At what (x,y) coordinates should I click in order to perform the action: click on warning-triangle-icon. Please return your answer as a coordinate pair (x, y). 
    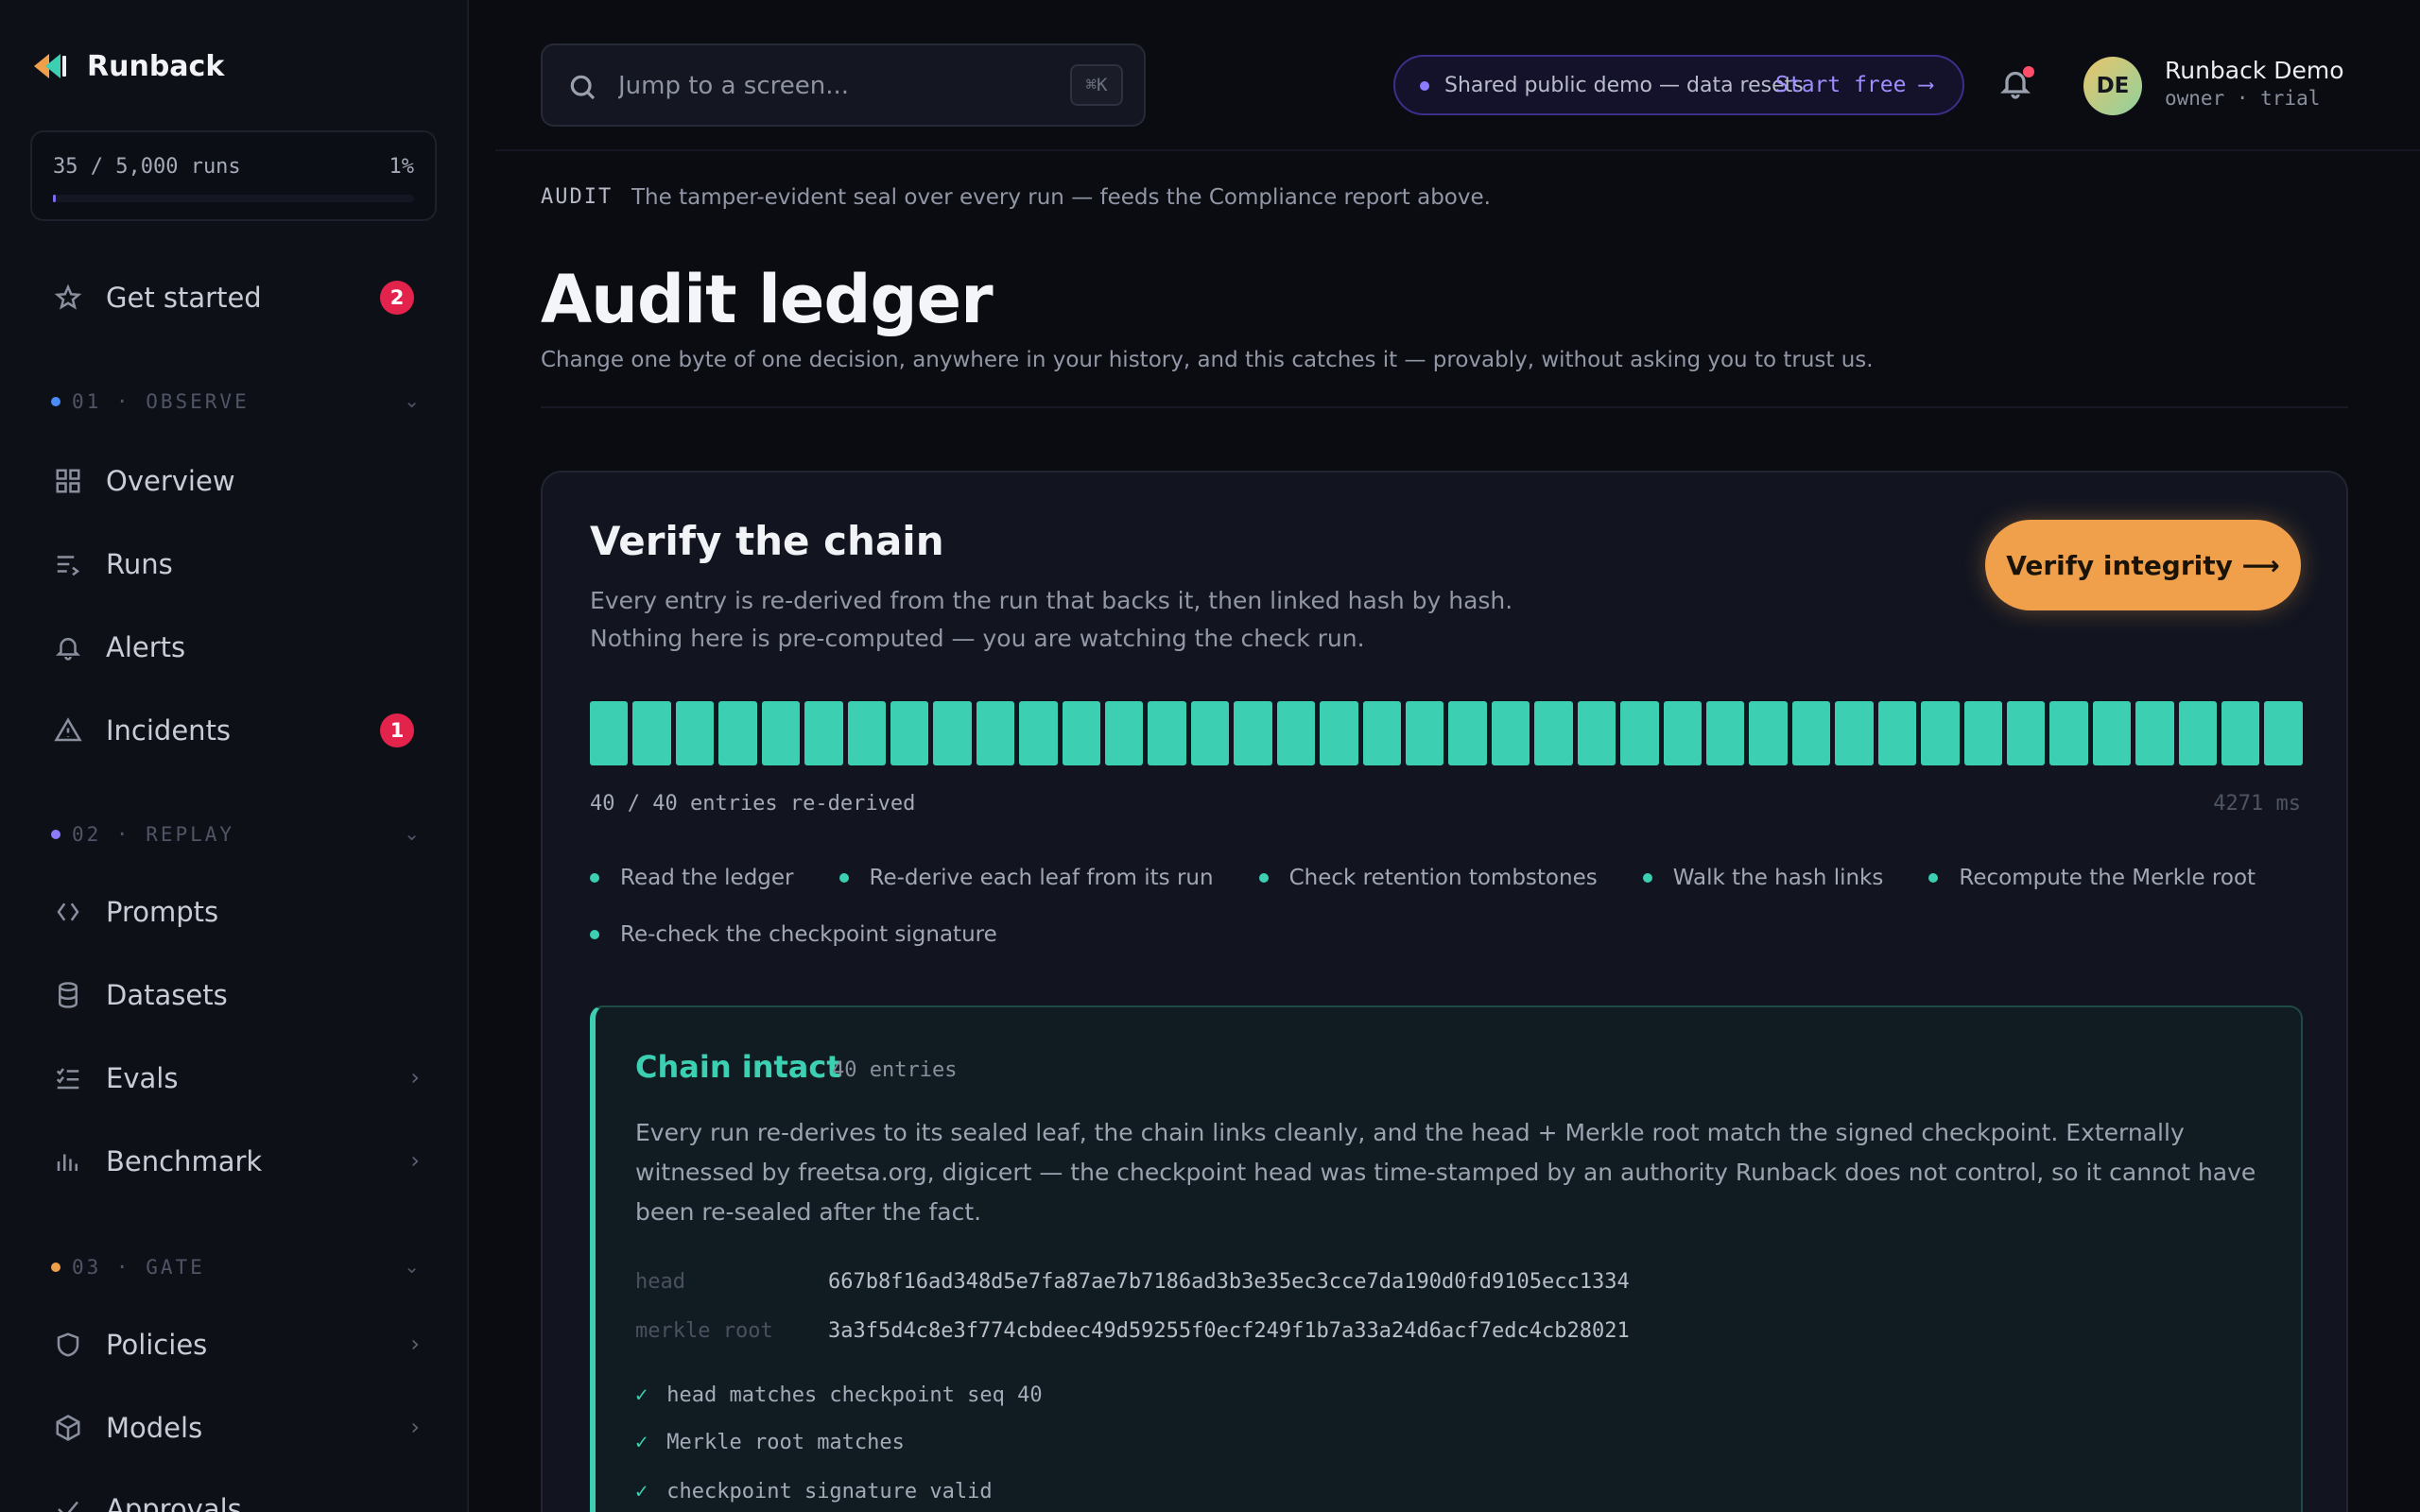
    Looking at the image, I should click on (68, 730).